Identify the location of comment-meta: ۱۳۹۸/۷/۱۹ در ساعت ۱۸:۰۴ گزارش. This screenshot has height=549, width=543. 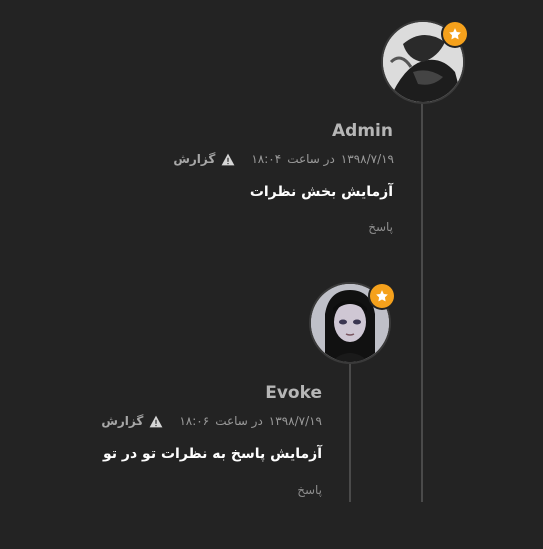
(283, 159).